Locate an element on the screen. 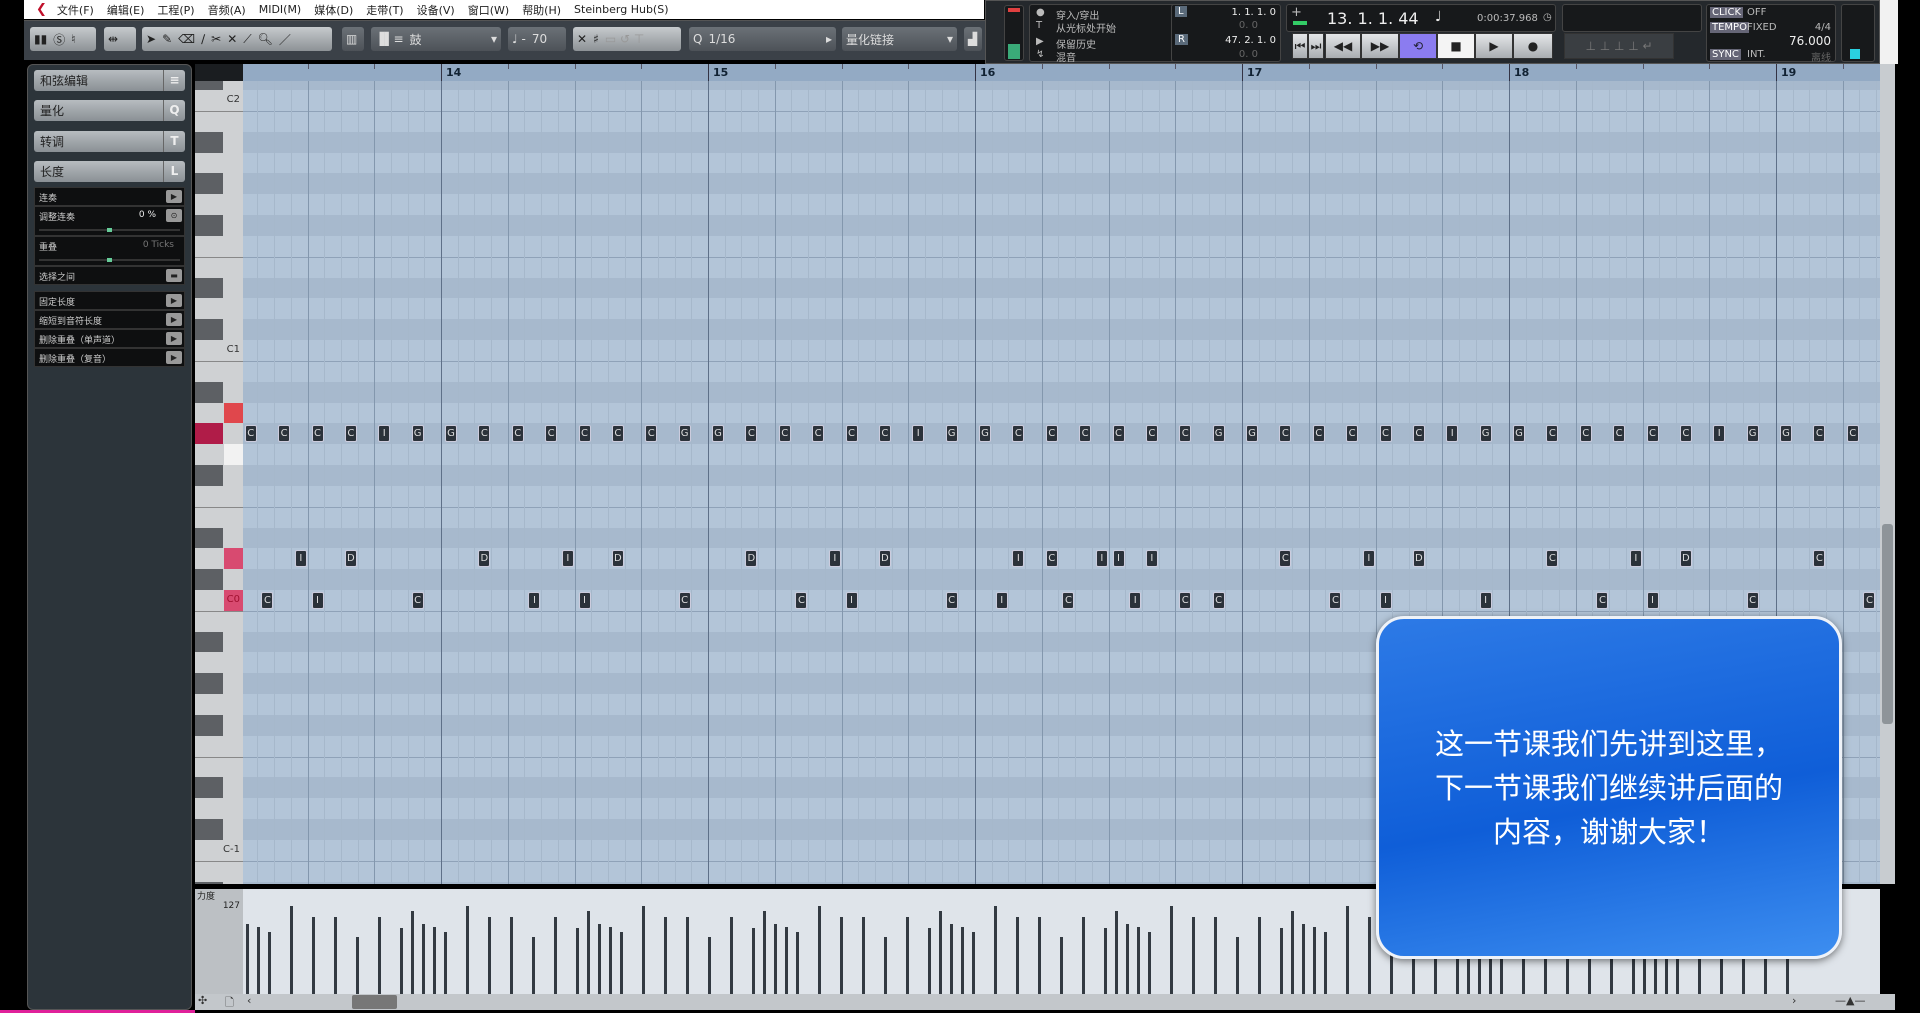 The image size is (1920, 1013). solo-icon: Ⓢ is located at coordinates (59, 39).